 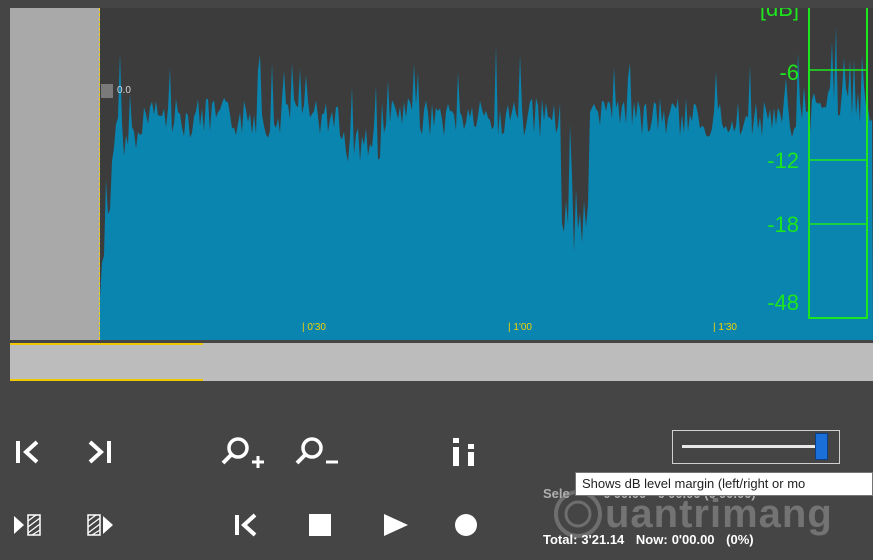 I want to click on percent-value: (0%), so click(x=740, y=539).